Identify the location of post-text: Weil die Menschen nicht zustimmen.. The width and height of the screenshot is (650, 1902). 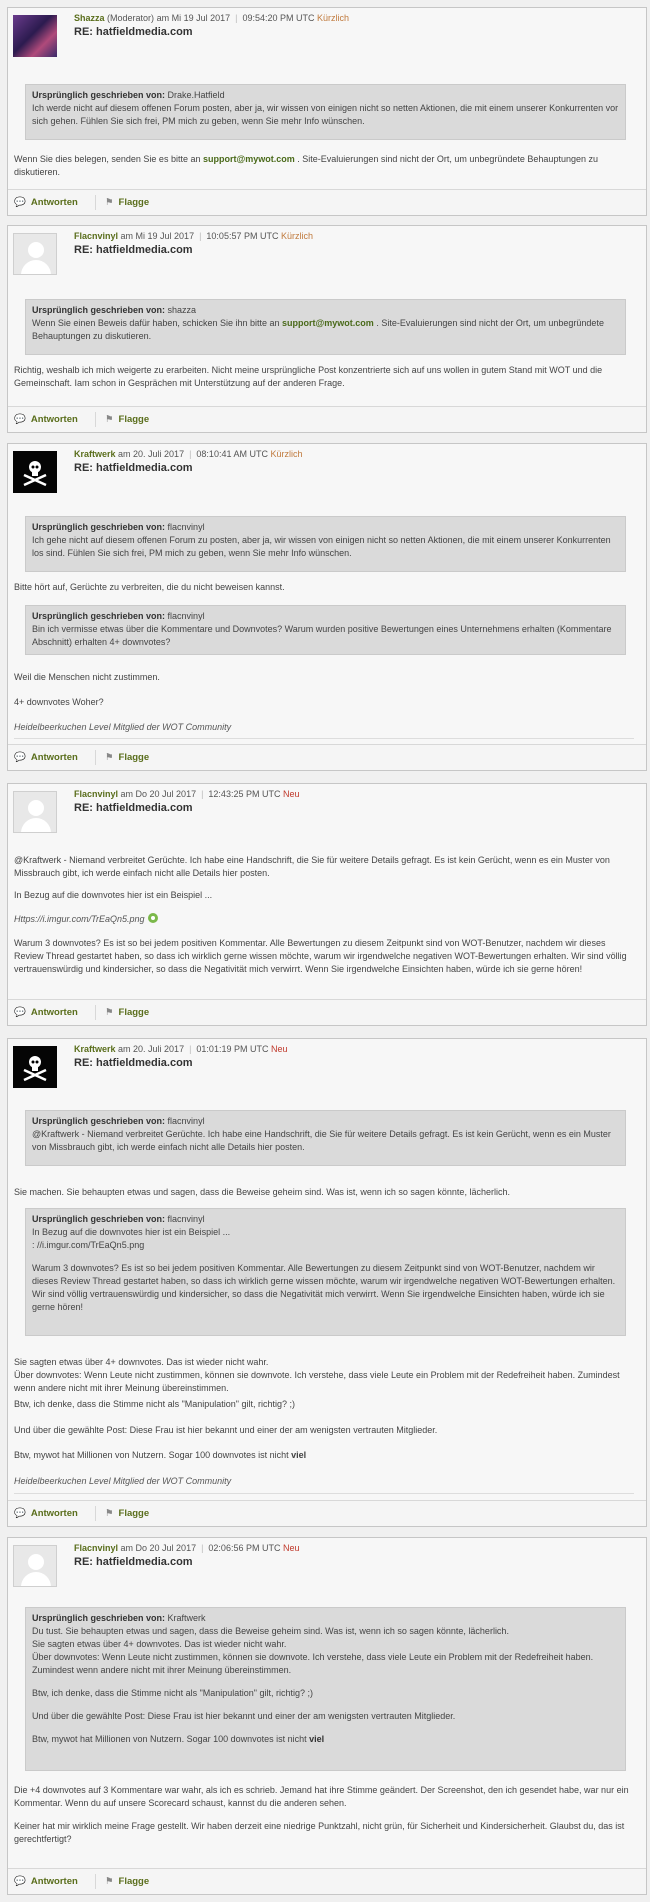
(87, 677).